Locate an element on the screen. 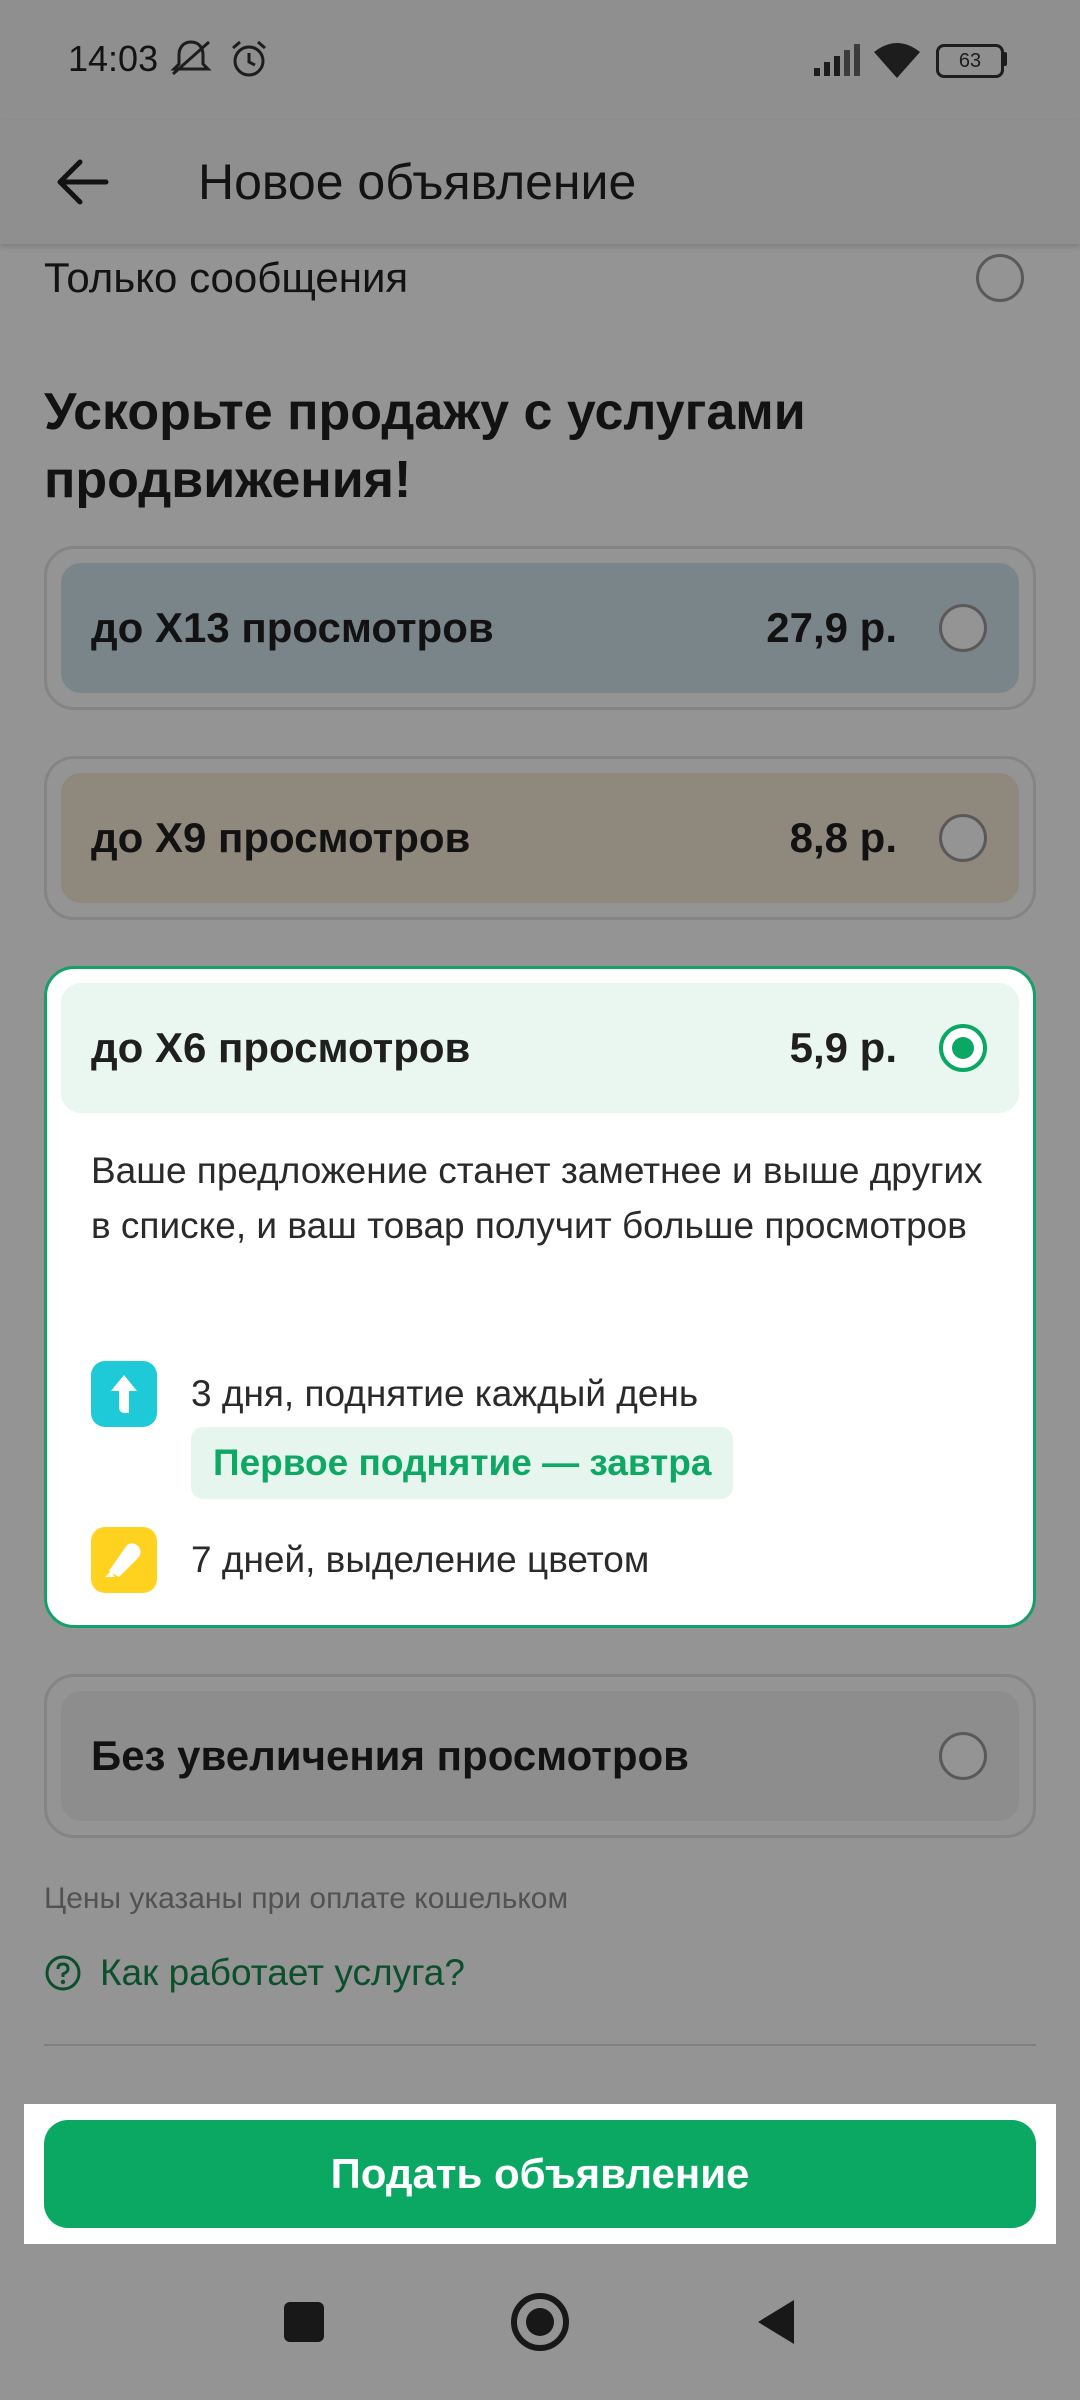  app-bar: Новое объявление is located at coordinates (540, 182).